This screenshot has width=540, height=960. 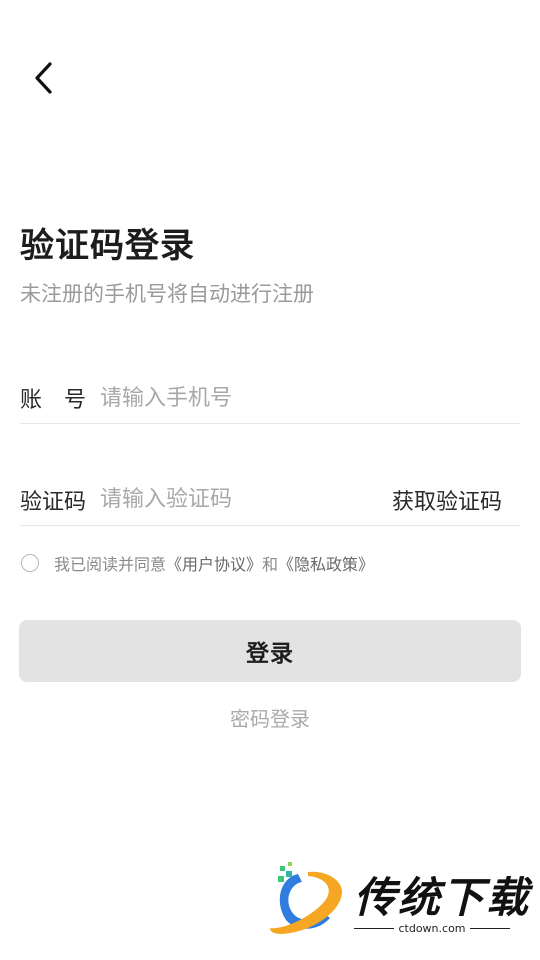 What do you see at coordinates (53, 502) in the screenshot?
I see `code-field-label: 验证码` at bounding box center [53, 502].